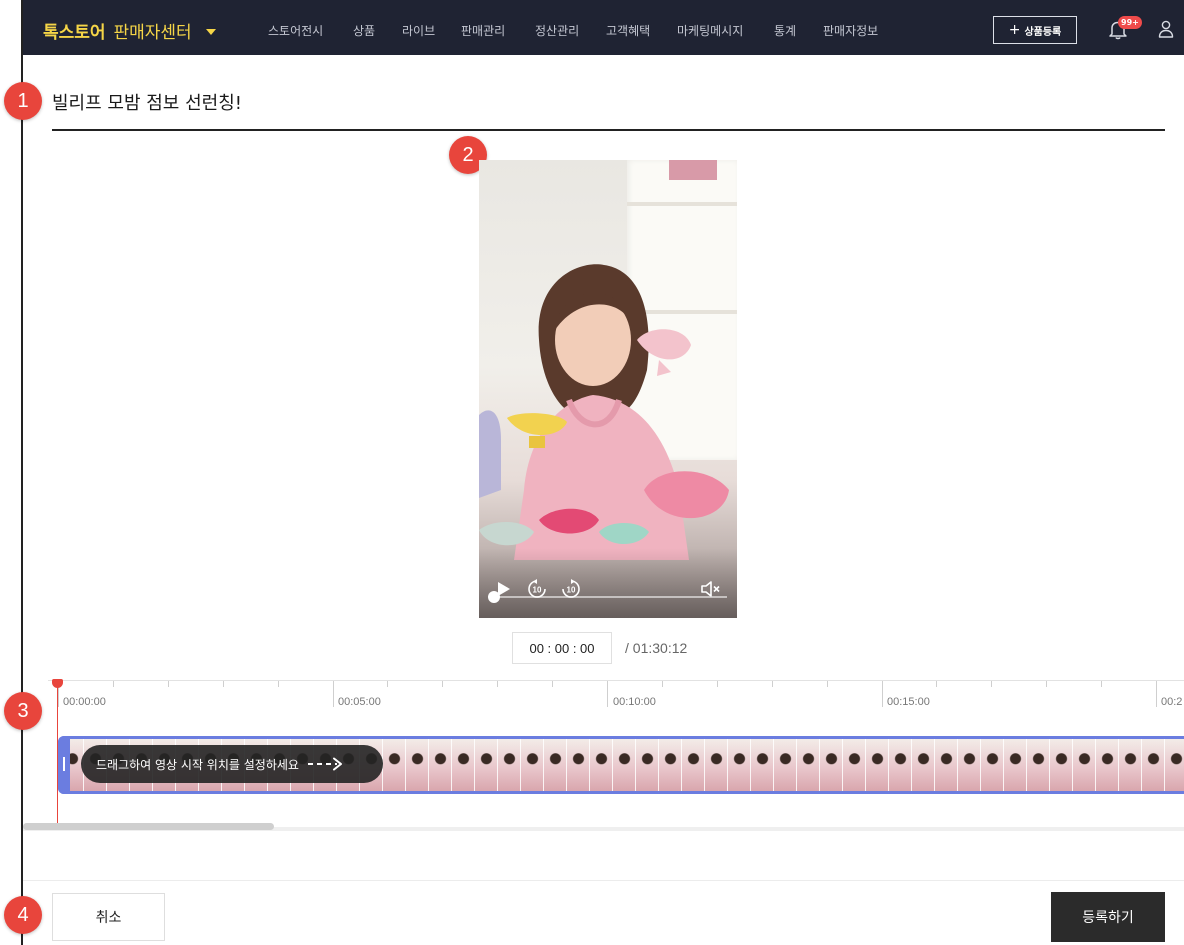  Describe the element at coordinates (628, 30) in the screenshot. I see `nav-customer-benefits: 고객혜택` at that location.